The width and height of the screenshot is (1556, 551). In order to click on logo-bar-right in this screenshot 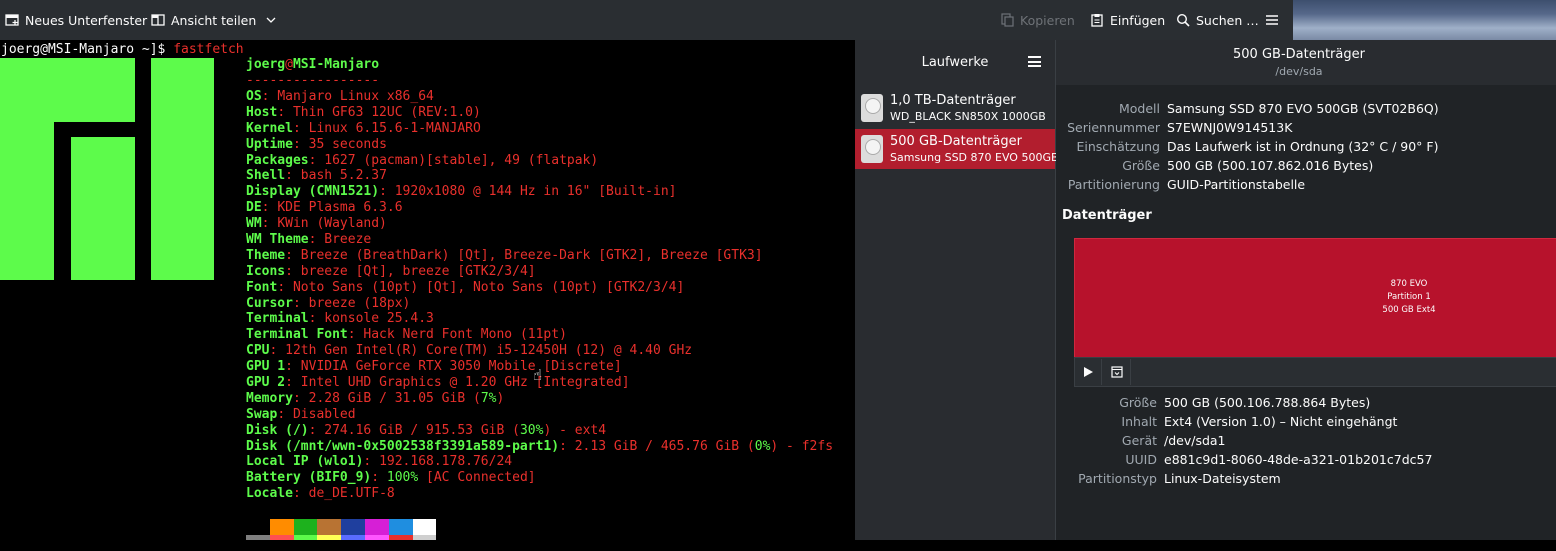, I will do `click(182, 169)`.